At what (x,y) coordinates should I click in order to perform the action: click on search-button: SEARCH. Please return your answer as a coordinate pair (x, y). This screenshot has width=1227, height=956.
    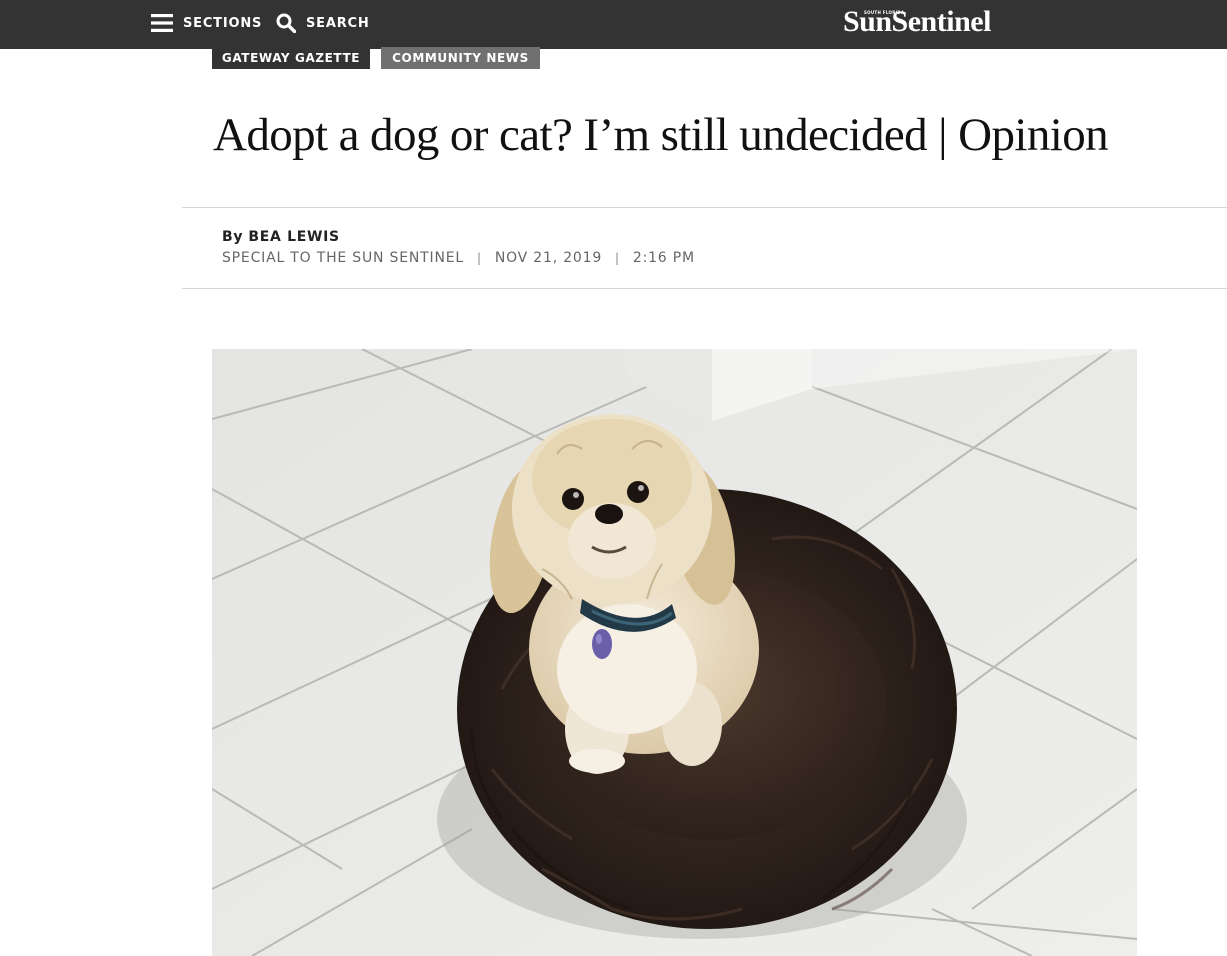
    Looking at the image, I should click on (323, 23).